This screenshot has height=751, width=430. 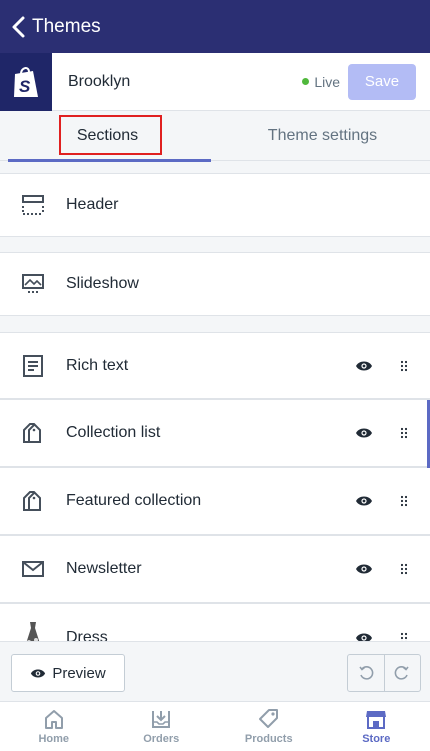 I want to click on nav-store: Store, so click(x=376, y=726).